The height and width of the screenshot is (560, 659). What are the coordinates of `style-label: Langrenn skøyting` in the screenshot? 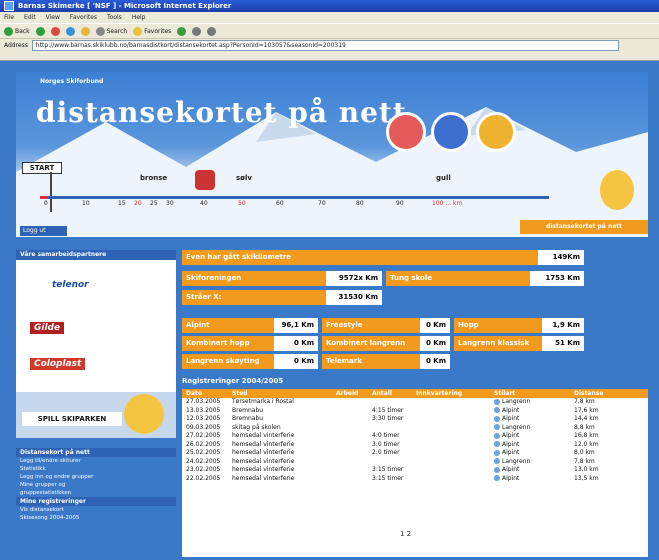 It's located at (228, 361).